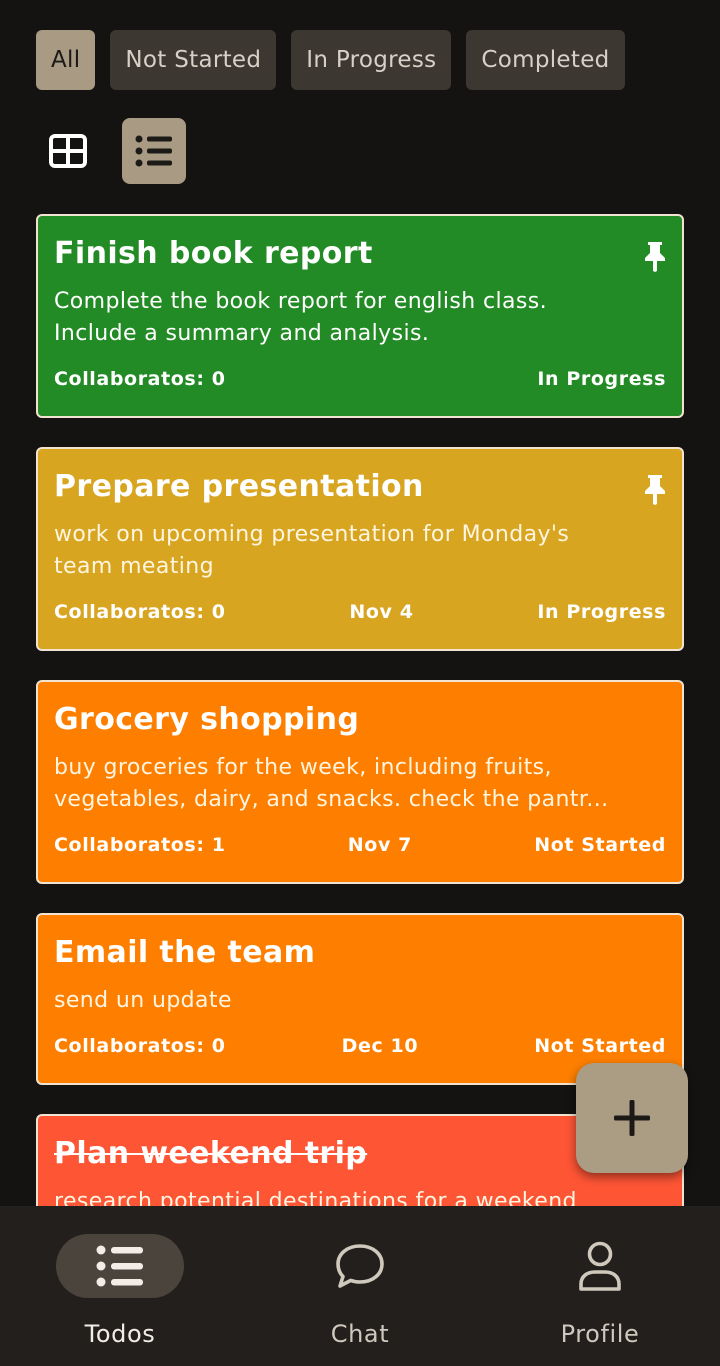 The width and height of the screenshot is (720, 1366). I want to click on filter-chip-not-started: Not Started, so click(193, 60).